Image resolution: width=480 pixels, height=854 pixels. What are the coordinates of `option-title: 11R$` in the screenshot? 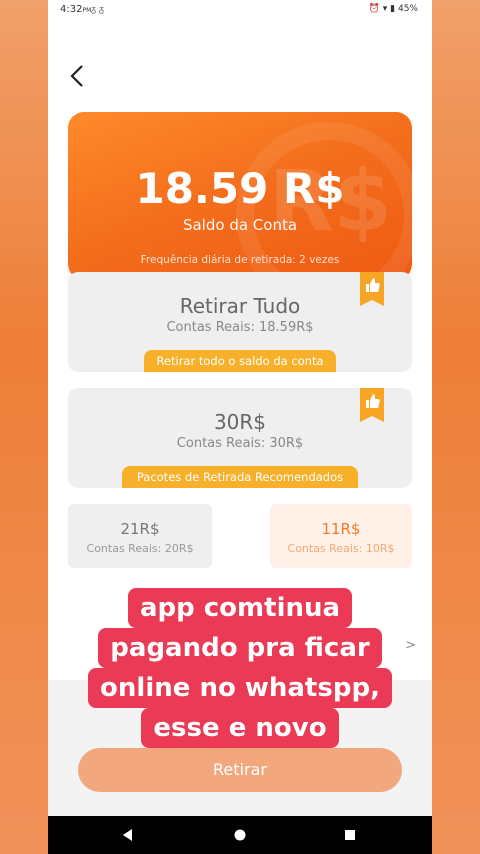 It's located at (341, 529).